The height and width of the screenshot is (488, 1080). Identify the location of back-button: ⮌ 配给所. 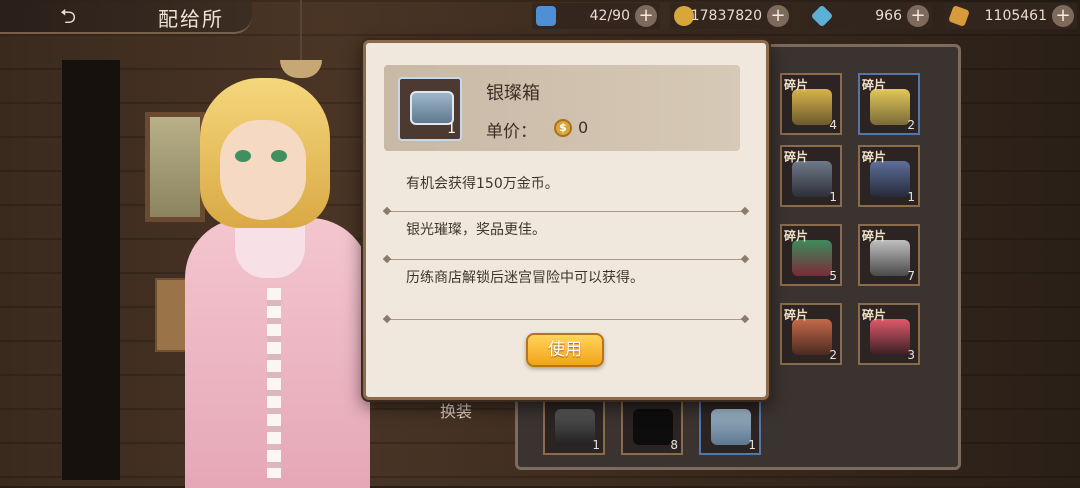
(126, 17).